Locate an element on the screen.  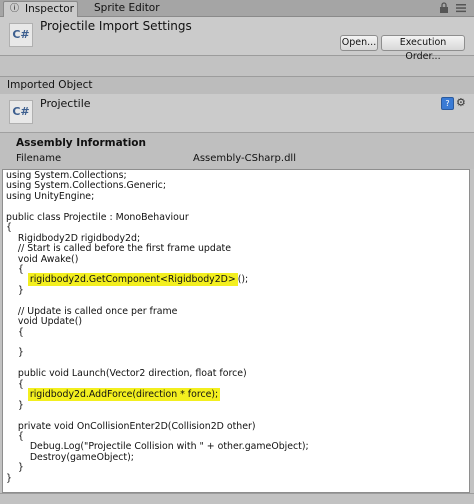
imported-object-section: Imported Object is located at coordinates (237, 85).